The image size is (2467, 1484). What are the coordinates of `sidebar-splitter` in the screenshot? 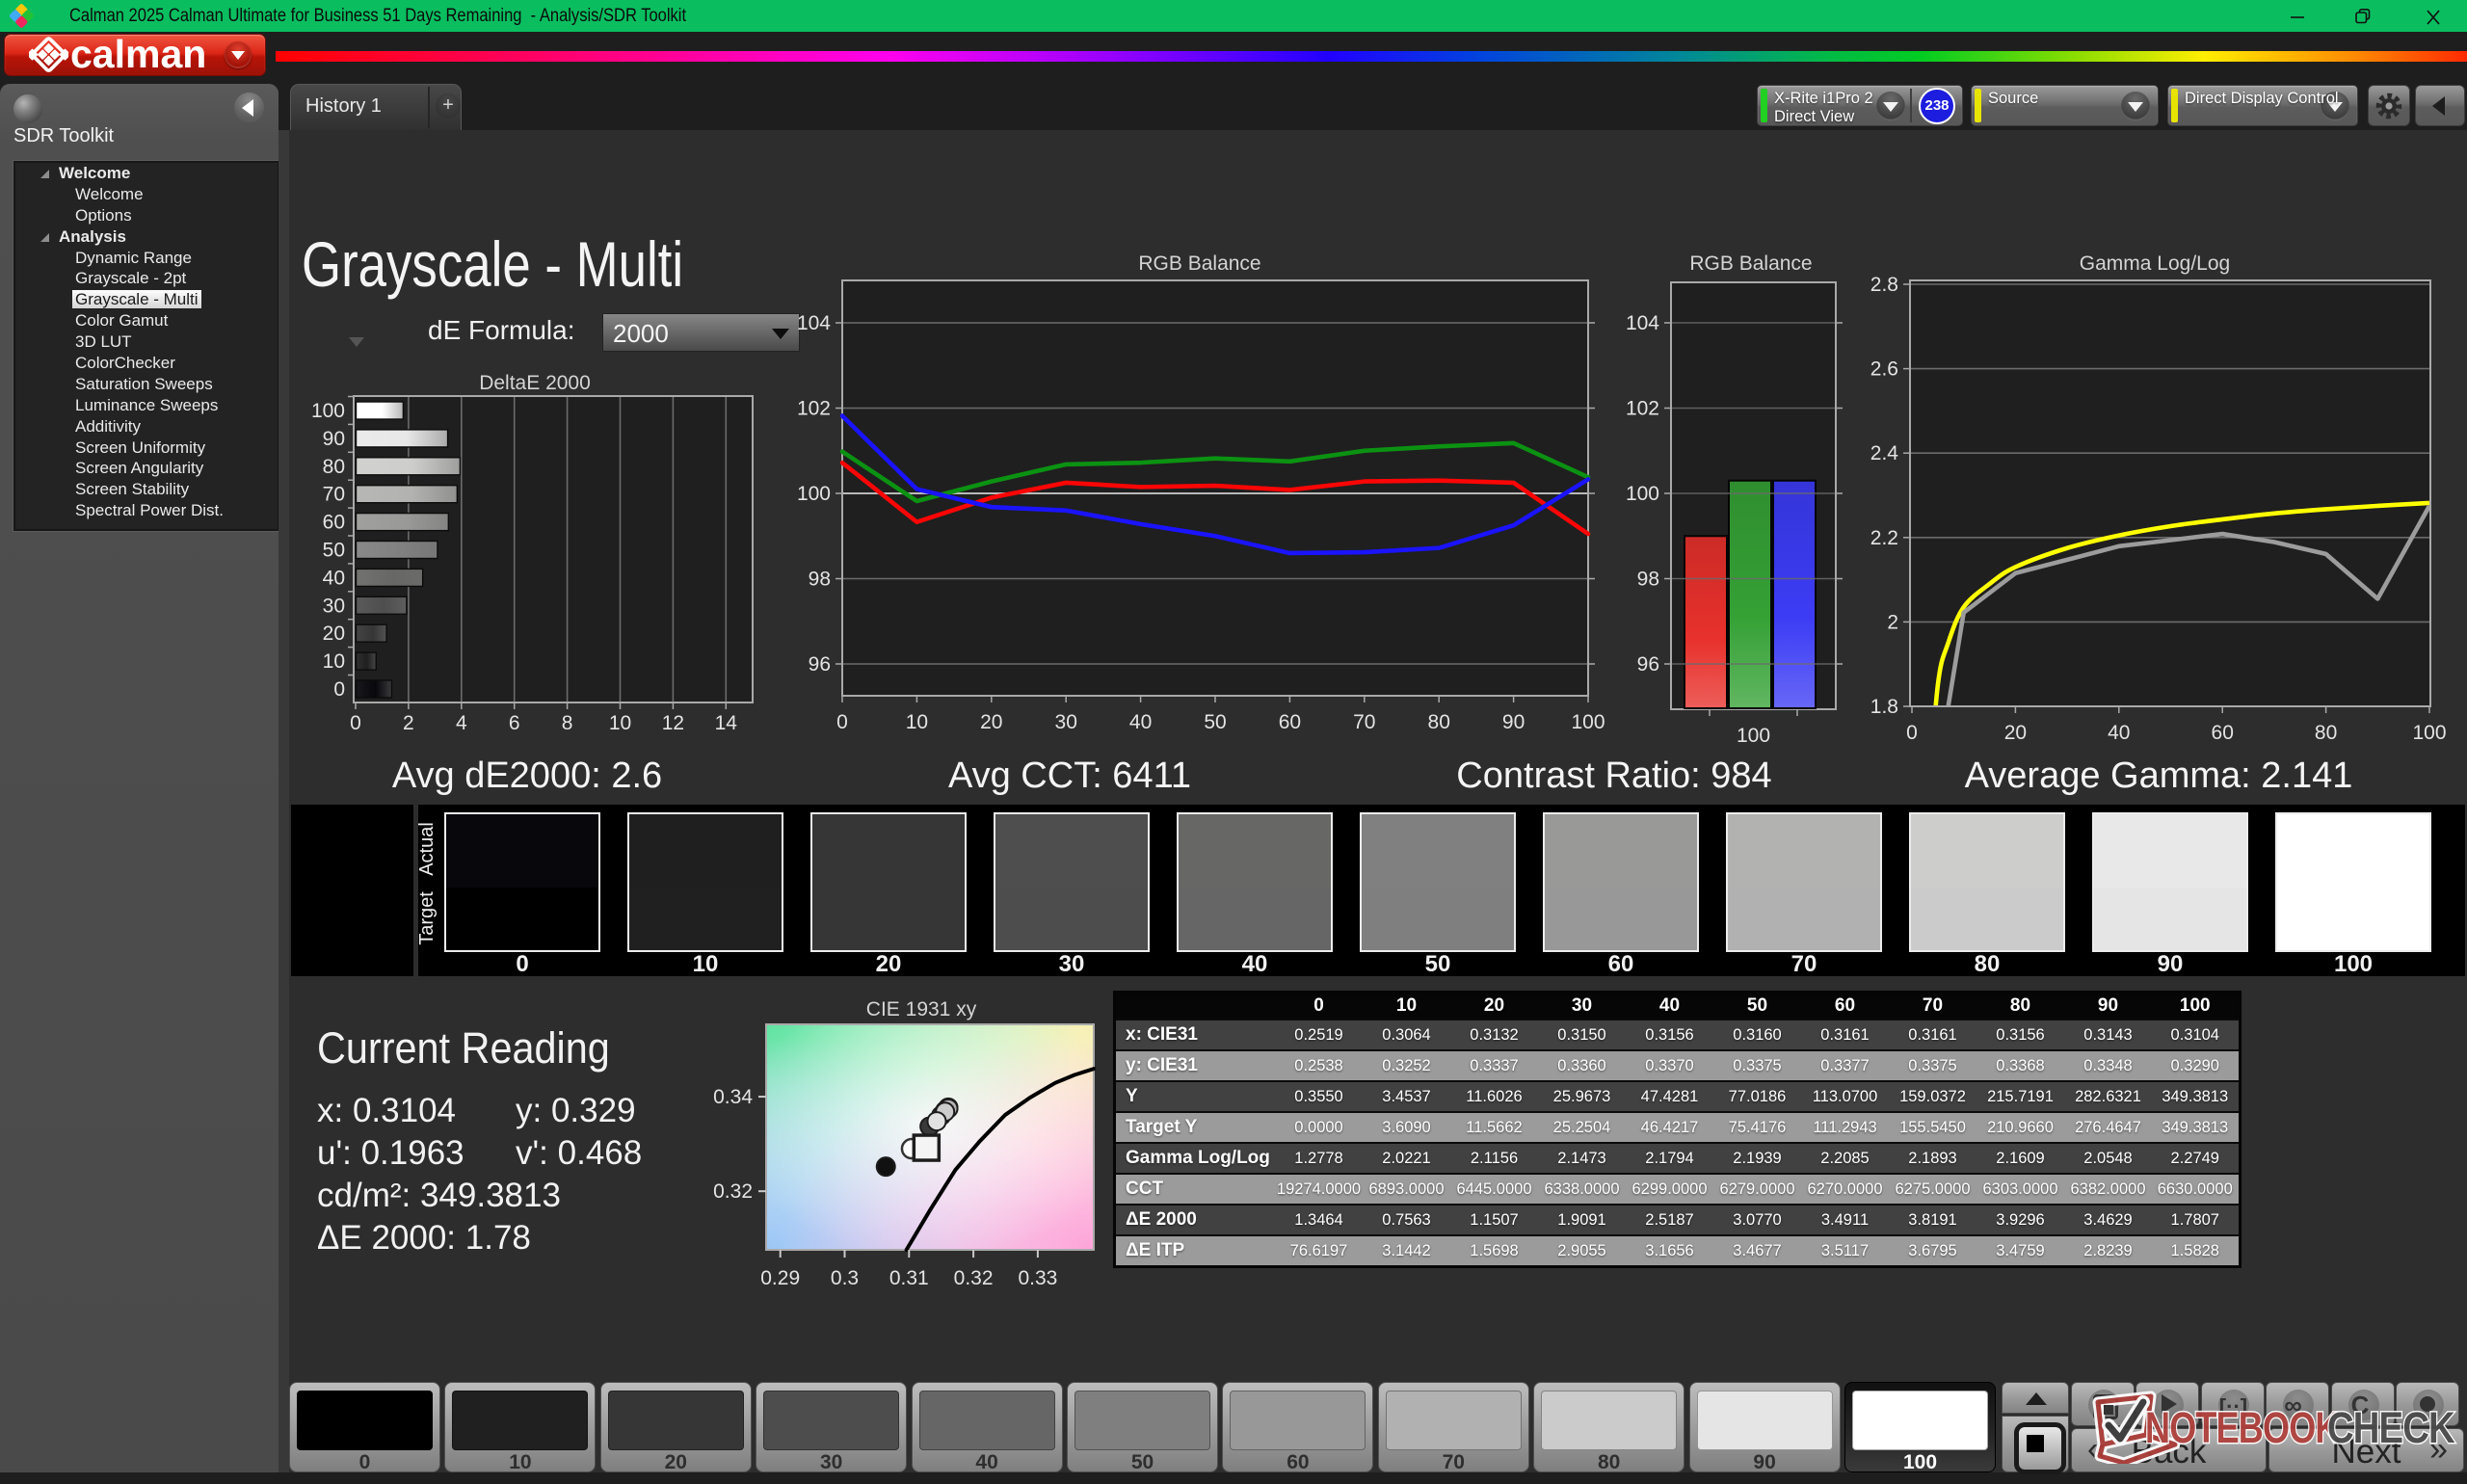 It's located at (284, 778).